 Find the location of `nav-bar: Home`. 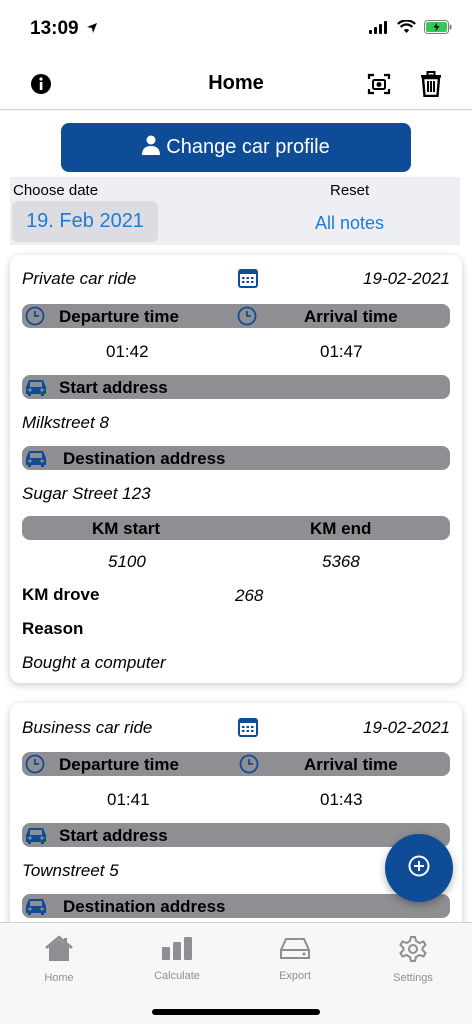

nav-bar: Home is located at coordinates (236, 84).